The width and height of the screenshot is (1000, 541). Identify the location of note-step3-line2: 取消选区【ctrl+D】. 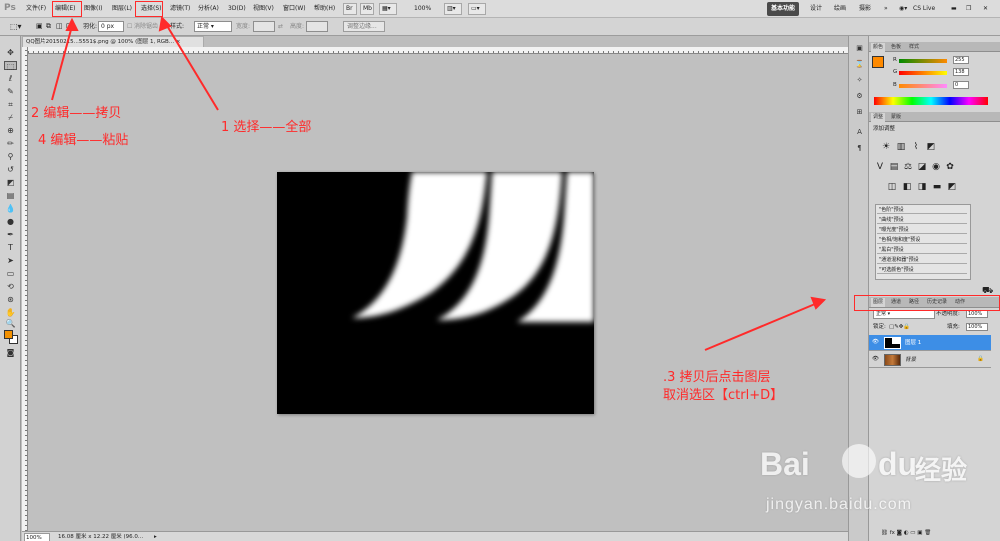
(723, 395).